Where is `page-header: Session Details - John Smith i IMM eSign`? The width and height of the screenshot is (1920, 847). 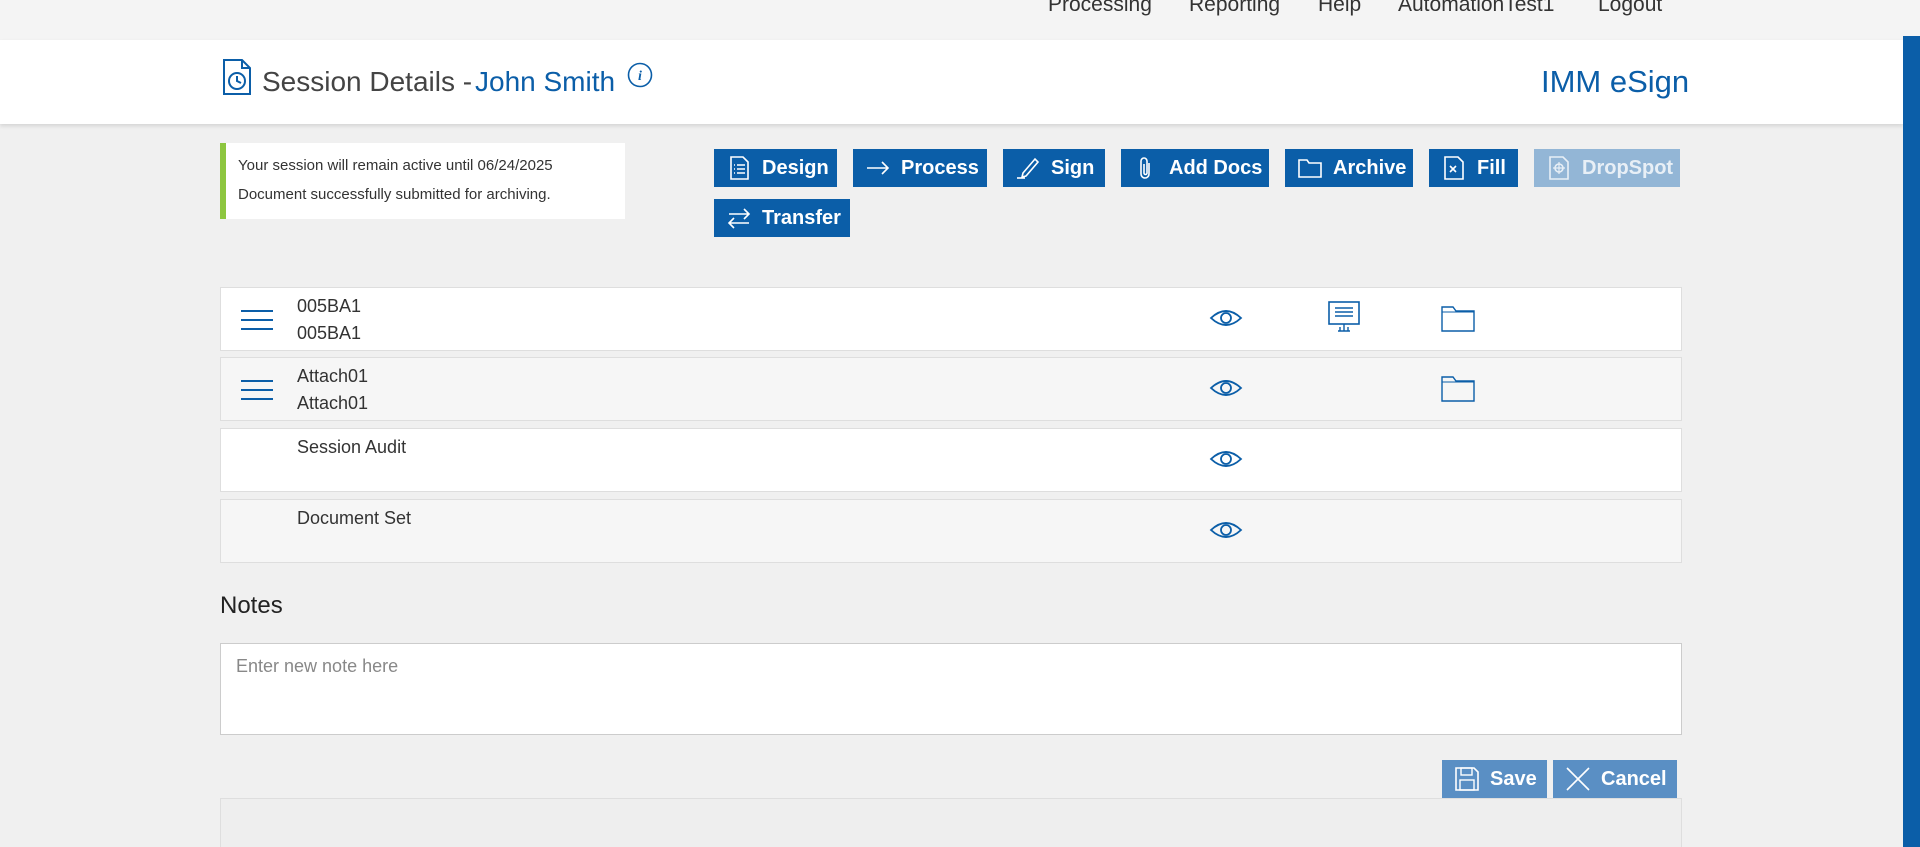
page-header: Session Details - John Smith i IMM eSign is located at coordinates (951, 82).